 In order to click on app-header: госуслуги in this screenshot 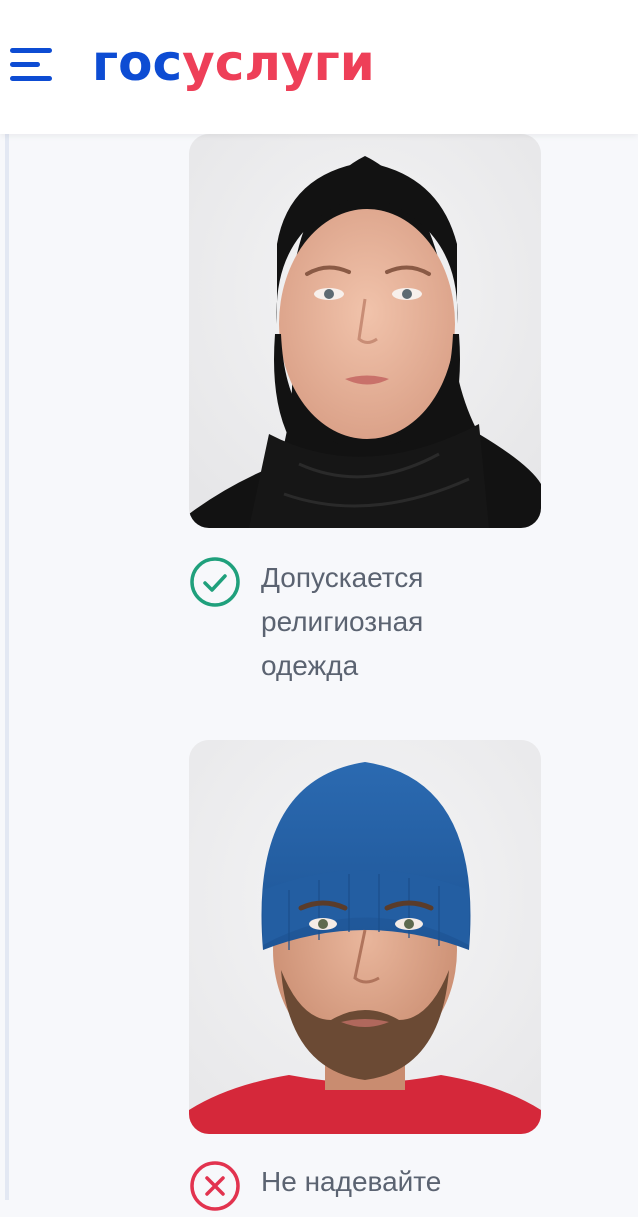, I will do `click(319, 67)`.